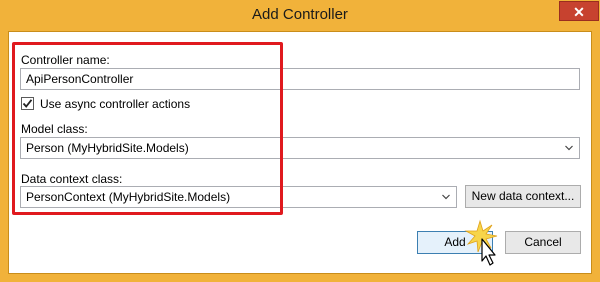 This screenshot has height=282, width=600. What do you see at coordinates (481, 242) in the screenshot?
I see `mouse-cursor-icon` at bounding box center [481, 242].